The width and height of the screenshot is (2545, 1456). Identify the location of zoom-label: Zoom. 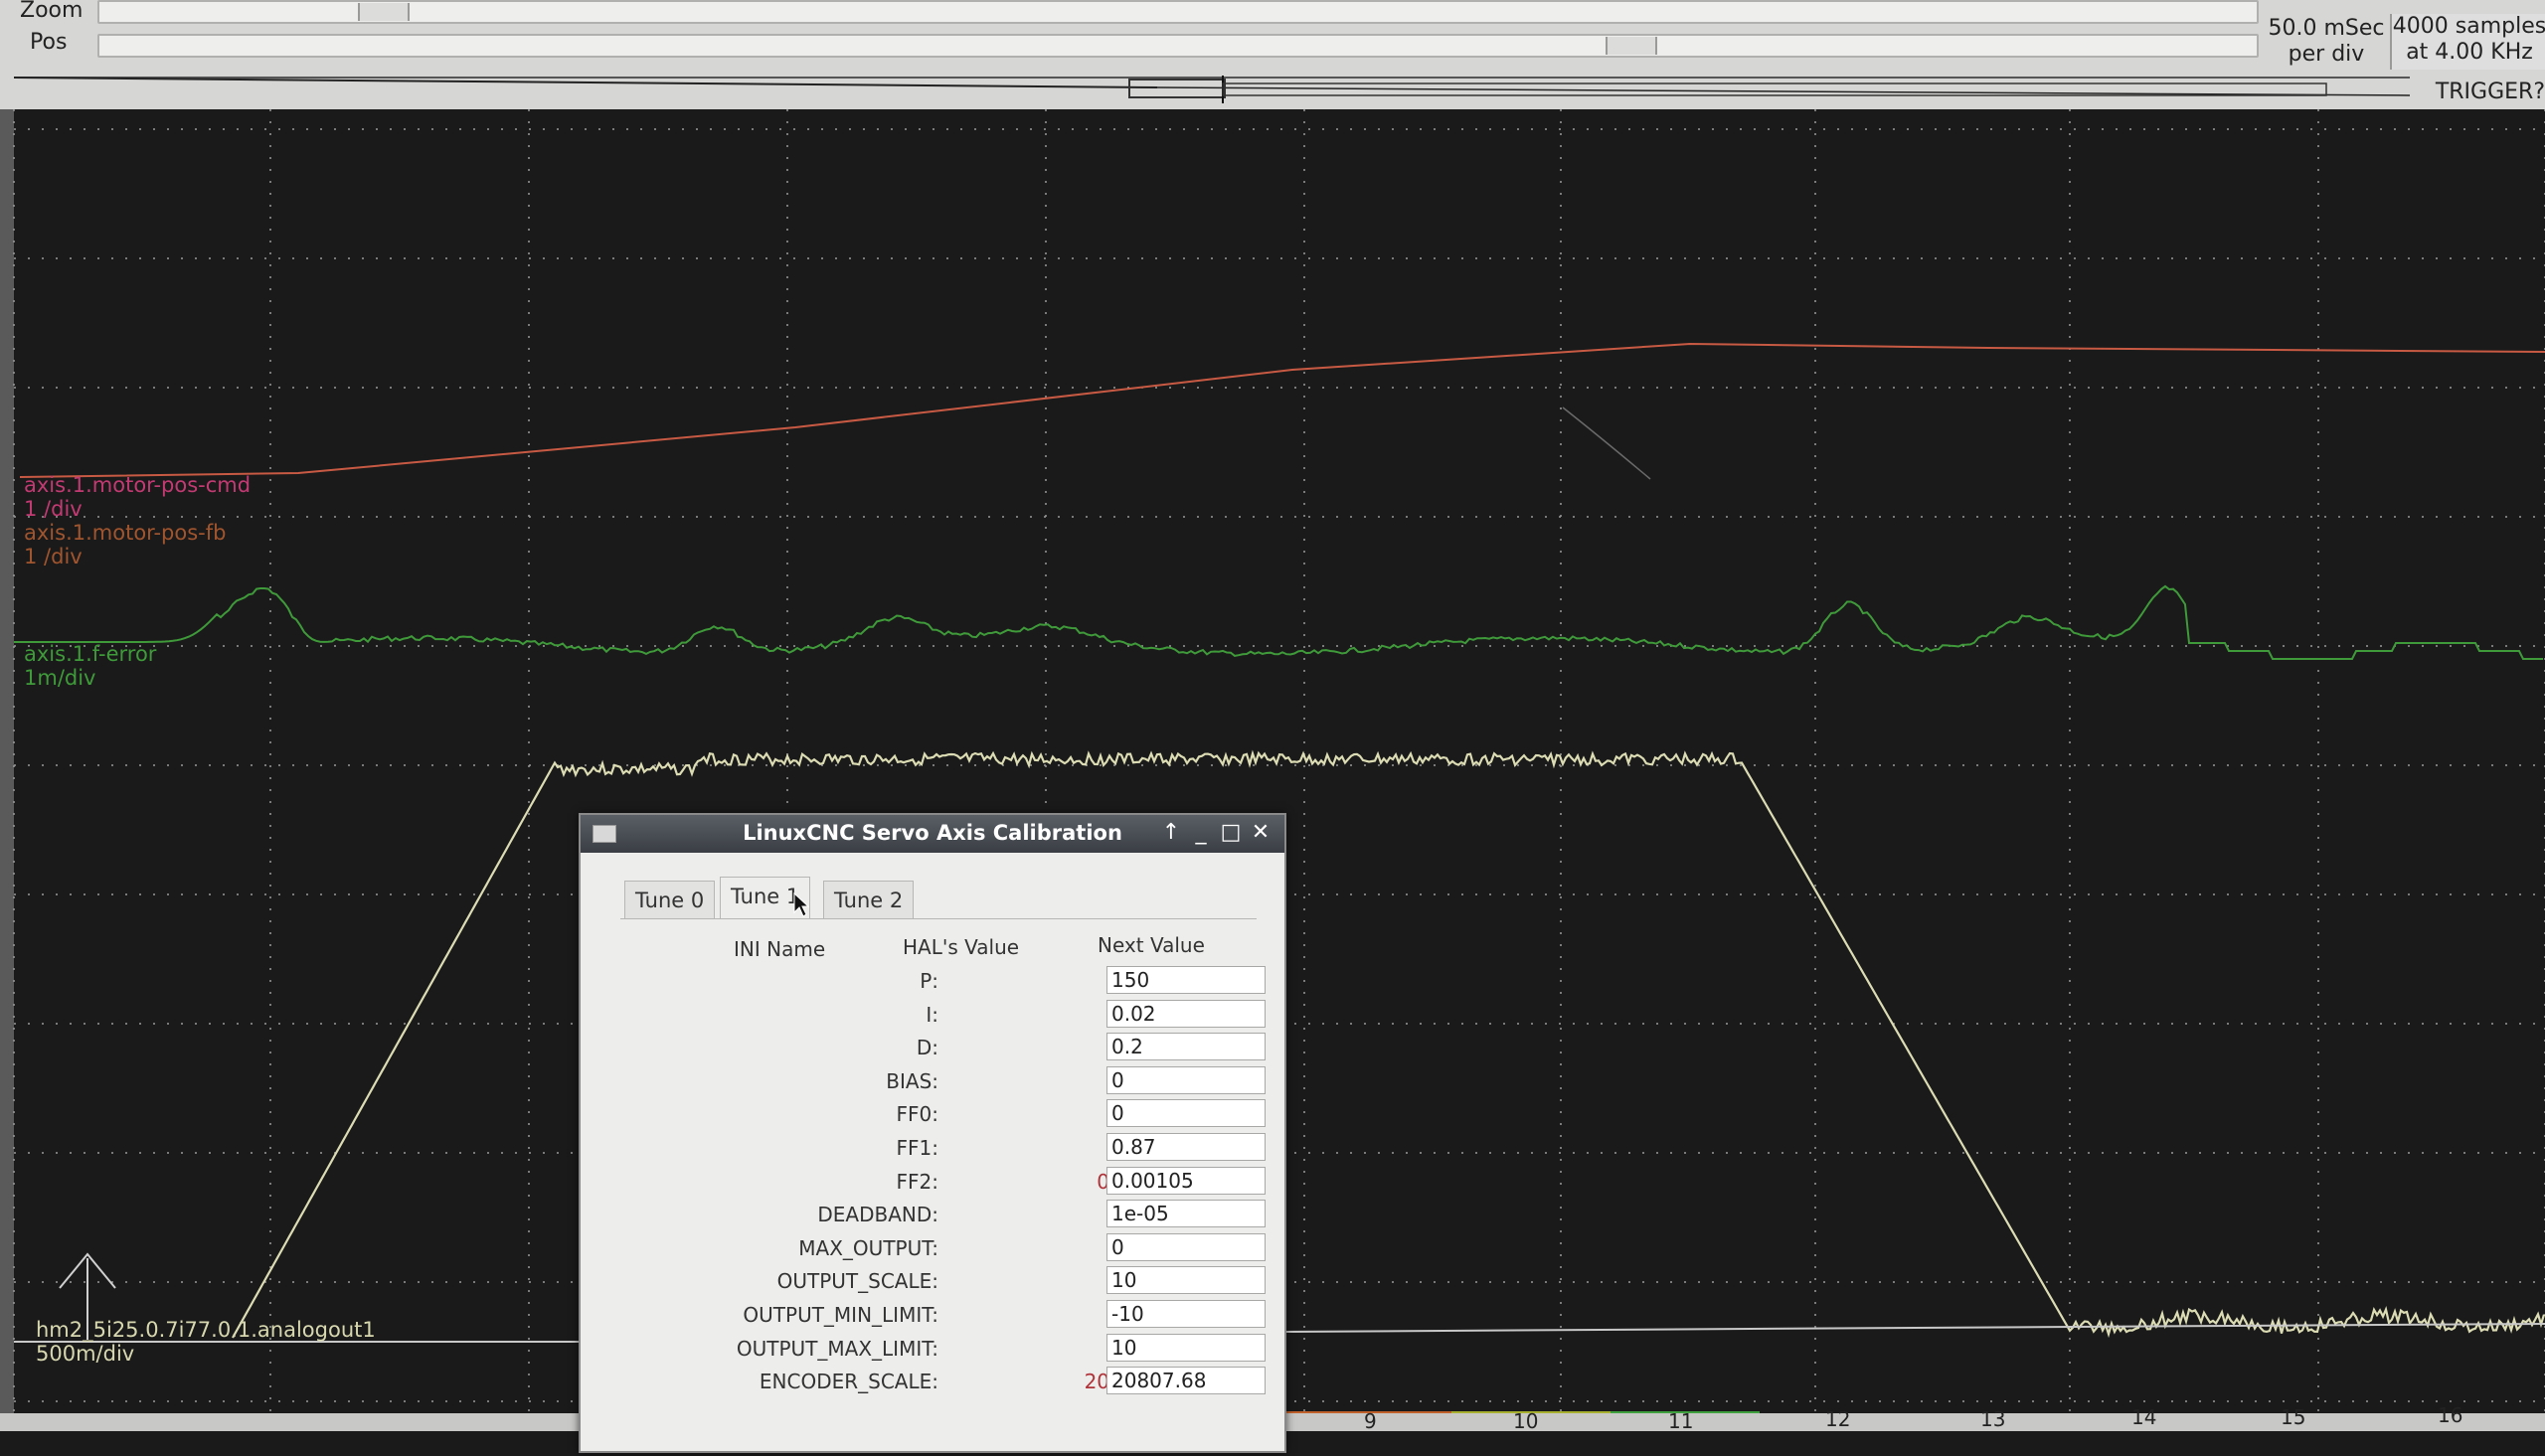
(52, 11).